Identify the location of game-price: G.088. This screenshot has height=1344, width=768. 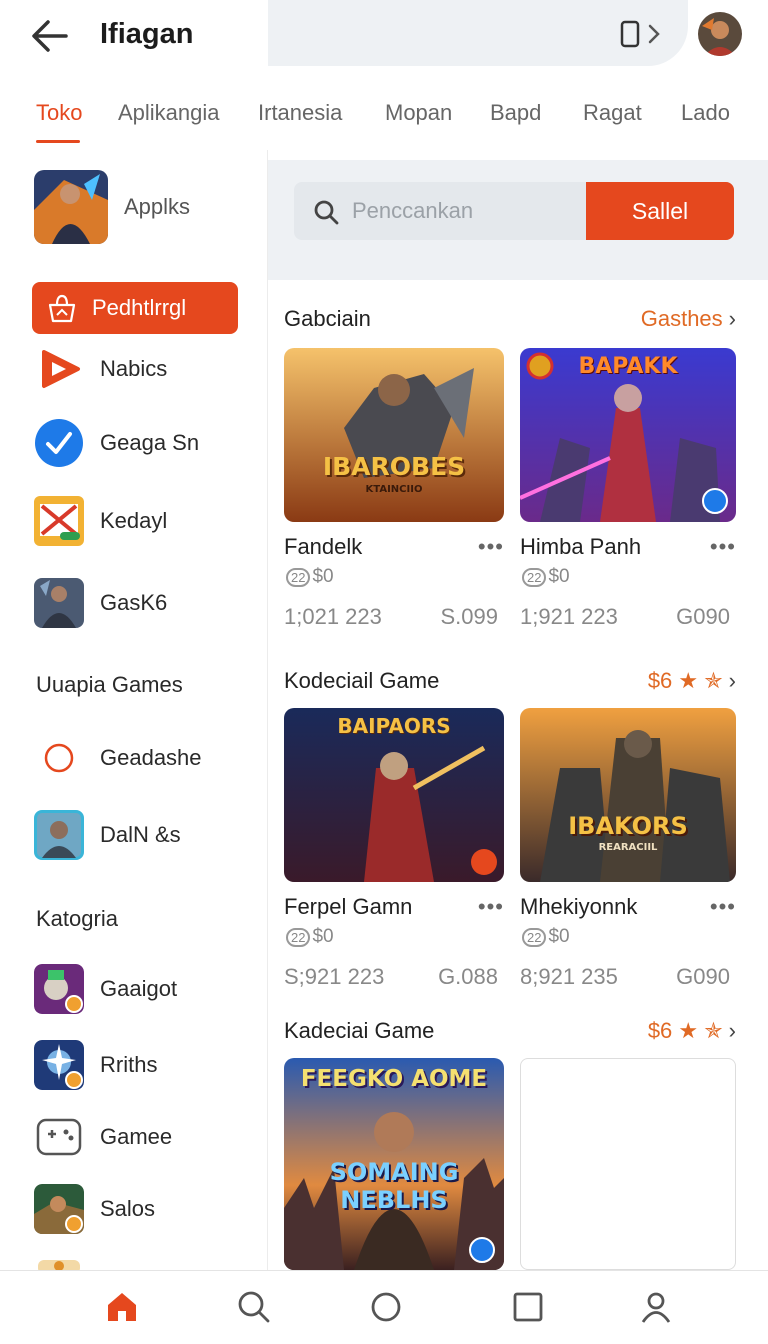
(468, 976).